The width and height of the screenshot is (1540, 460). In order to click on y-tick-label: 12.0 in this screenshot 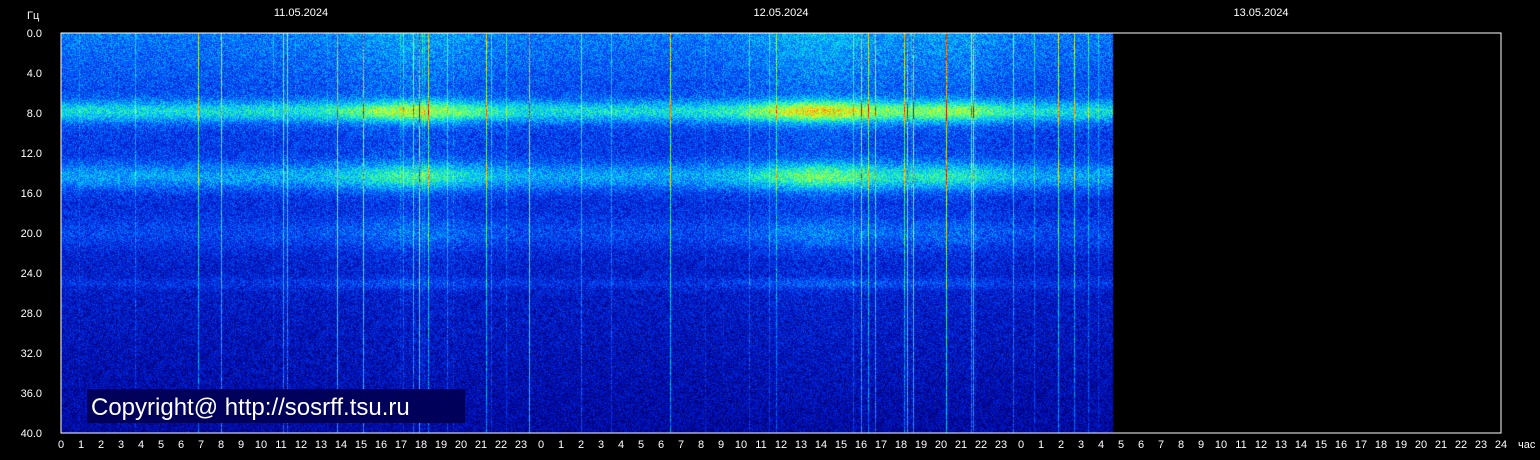, I will do `click(31, 154)`.